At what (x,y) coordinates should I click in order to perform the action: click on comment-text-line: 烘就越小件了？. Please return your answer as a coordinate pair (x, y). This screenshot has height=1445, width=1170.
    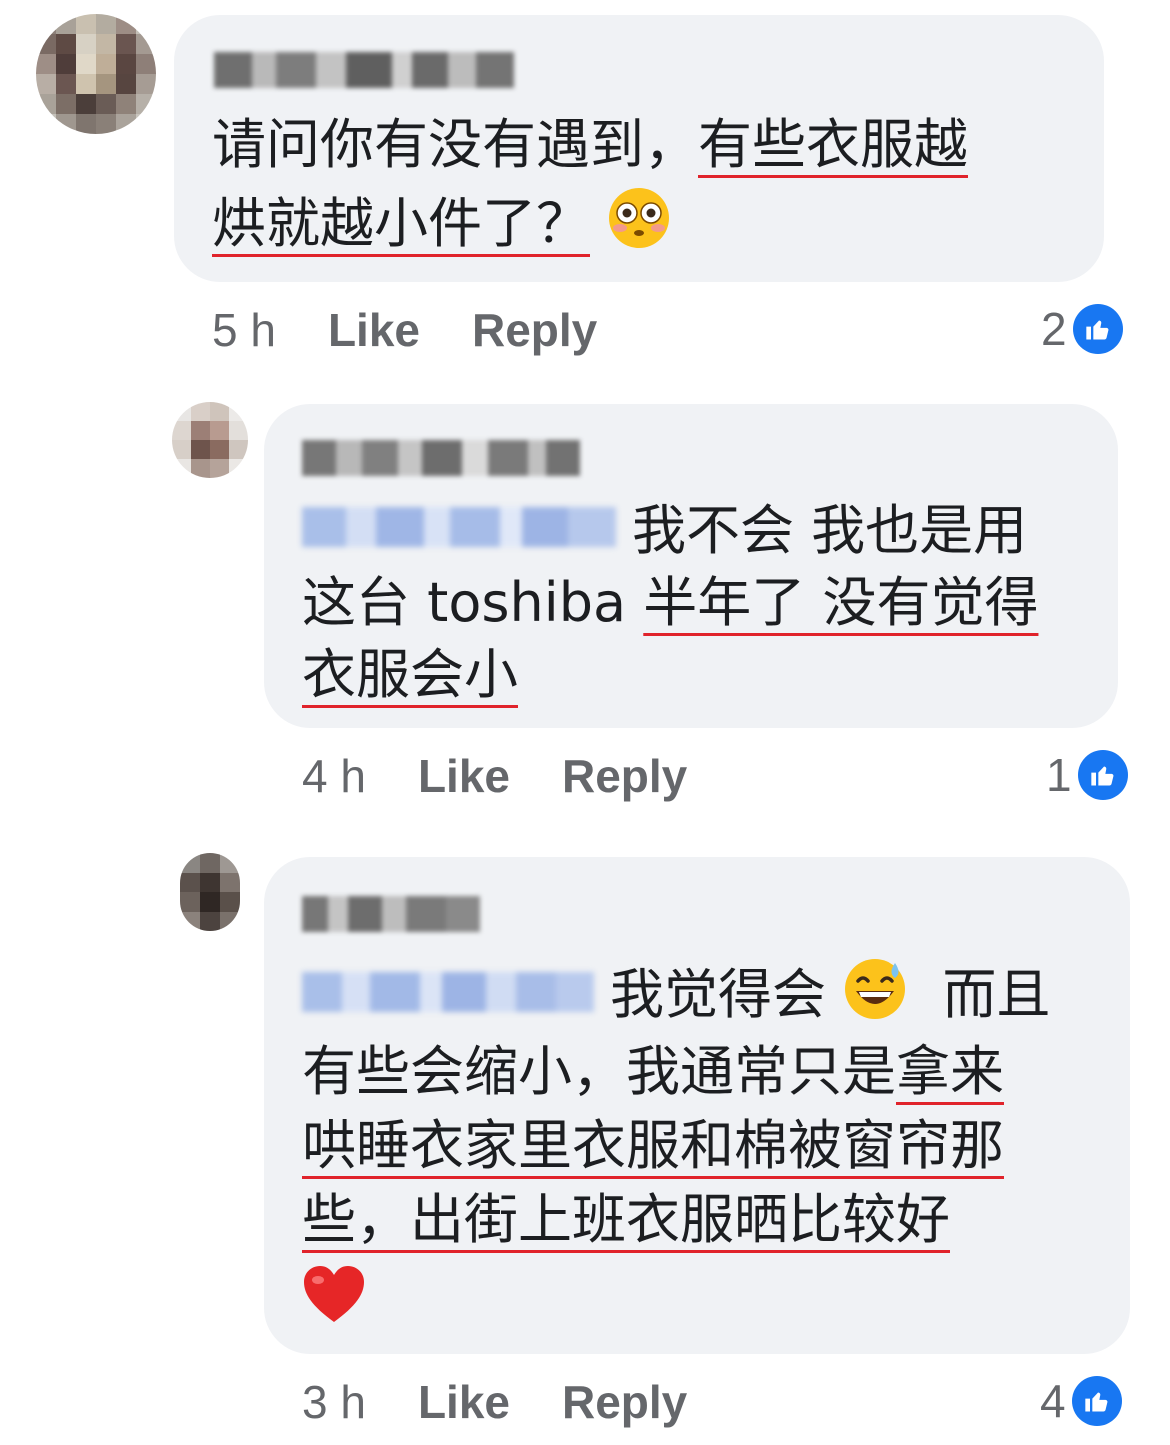
    Looking at the image, I should click on (441, 227).